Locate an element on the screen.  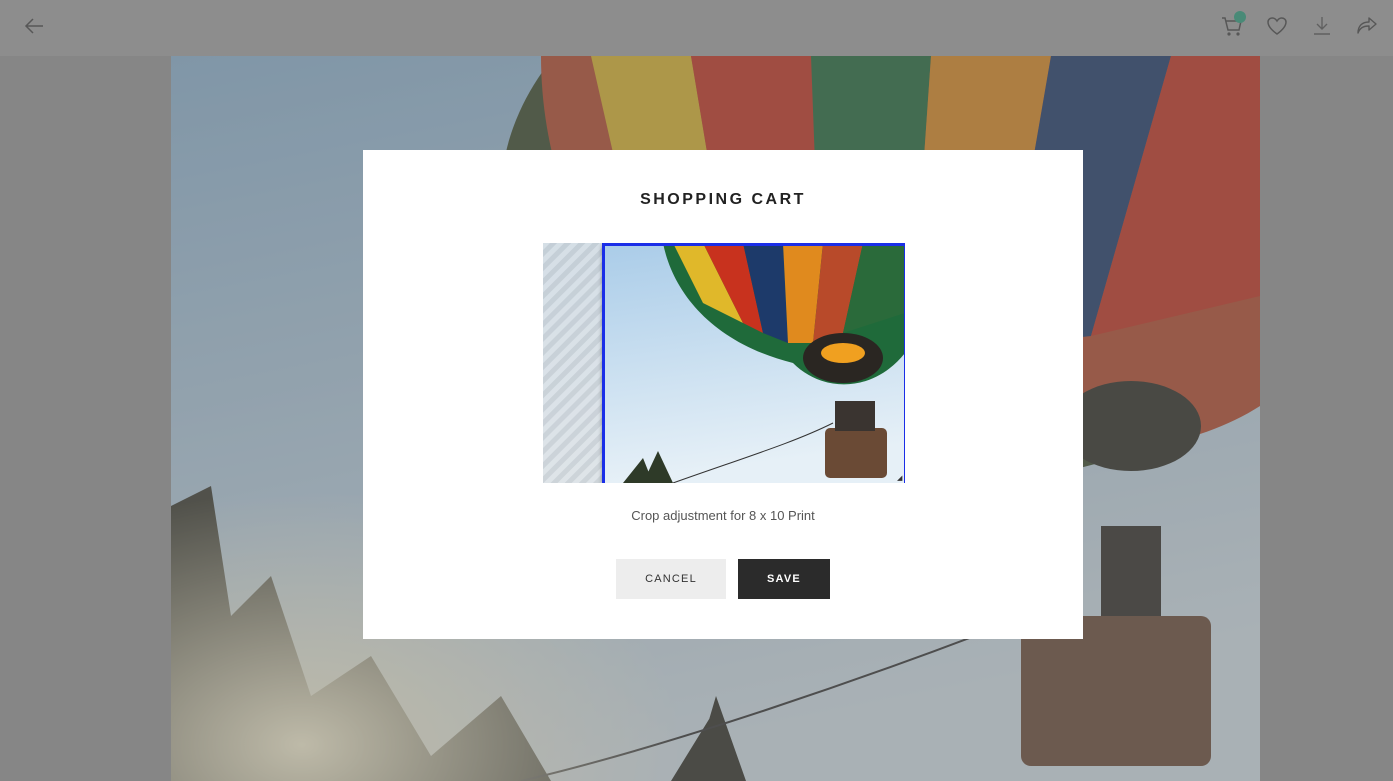
heart-icon is located at coordinates (1277, 26).